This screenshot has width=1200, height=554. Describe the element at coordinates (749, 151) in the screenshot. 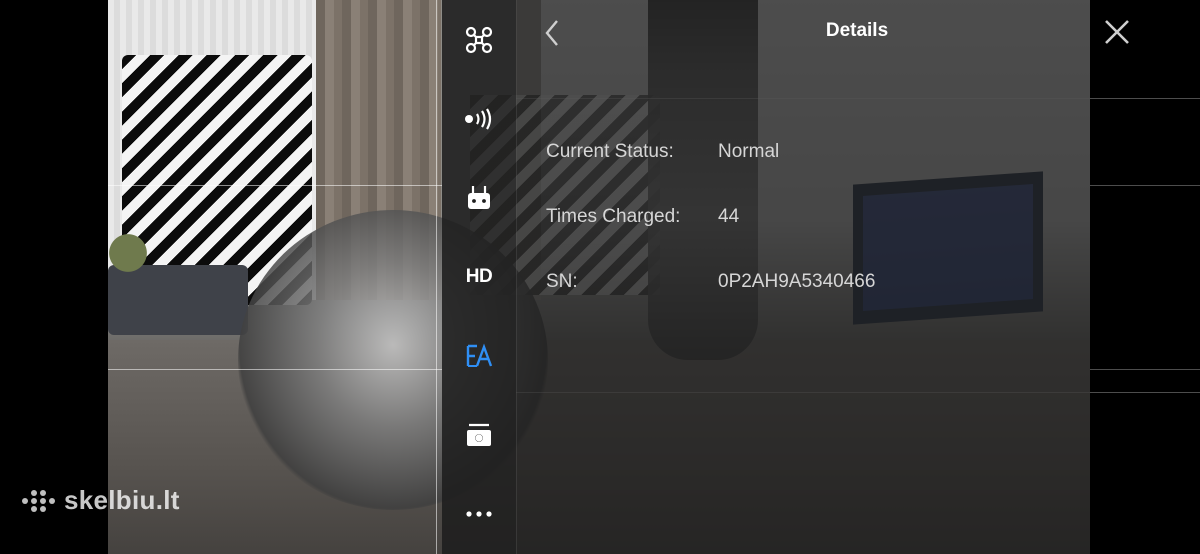

I see `status-value: Normal` at that location.